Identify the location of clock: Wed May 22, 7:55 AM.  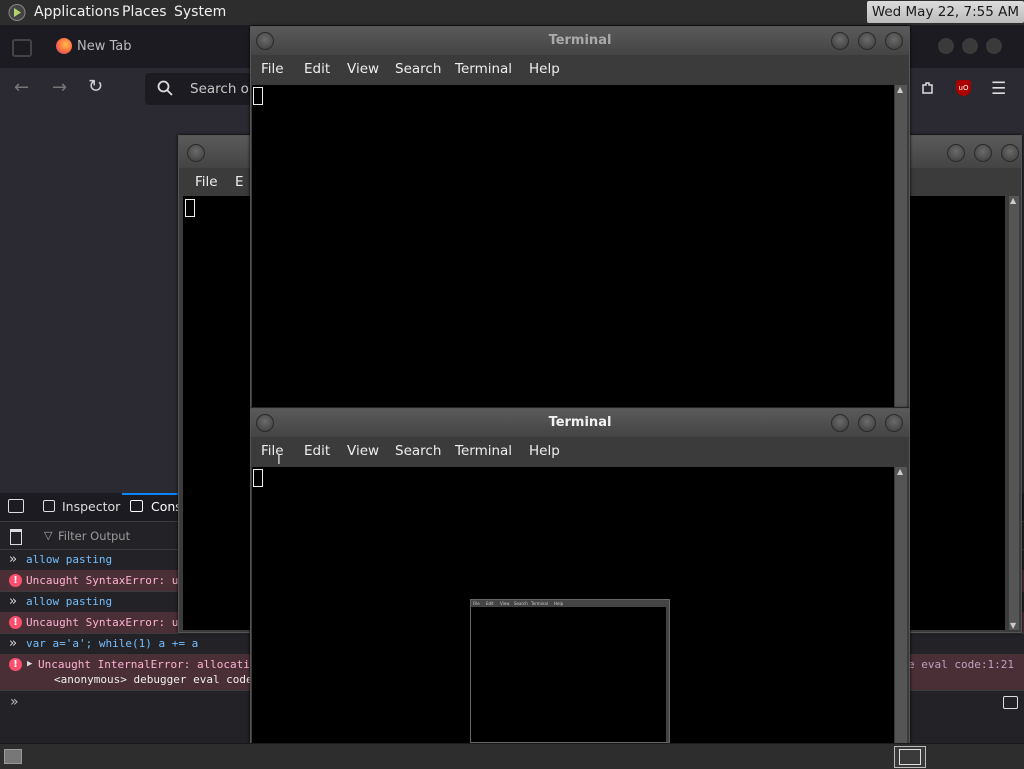
(945, 12).